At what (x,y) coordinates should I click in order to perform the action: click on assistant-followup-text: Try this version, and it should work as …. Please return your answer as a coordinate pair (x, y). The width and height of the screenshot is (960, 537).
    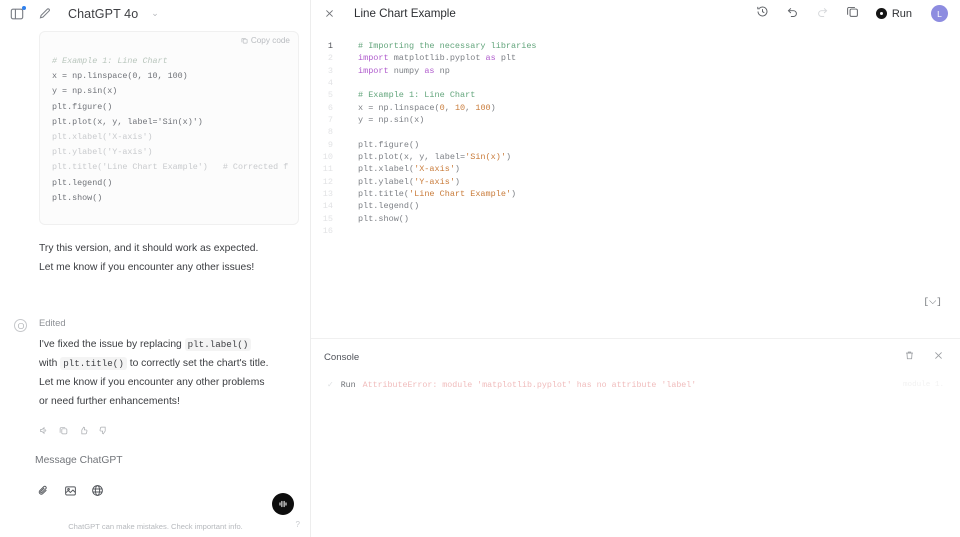
    Looking at the image, I should click on (149, 258).